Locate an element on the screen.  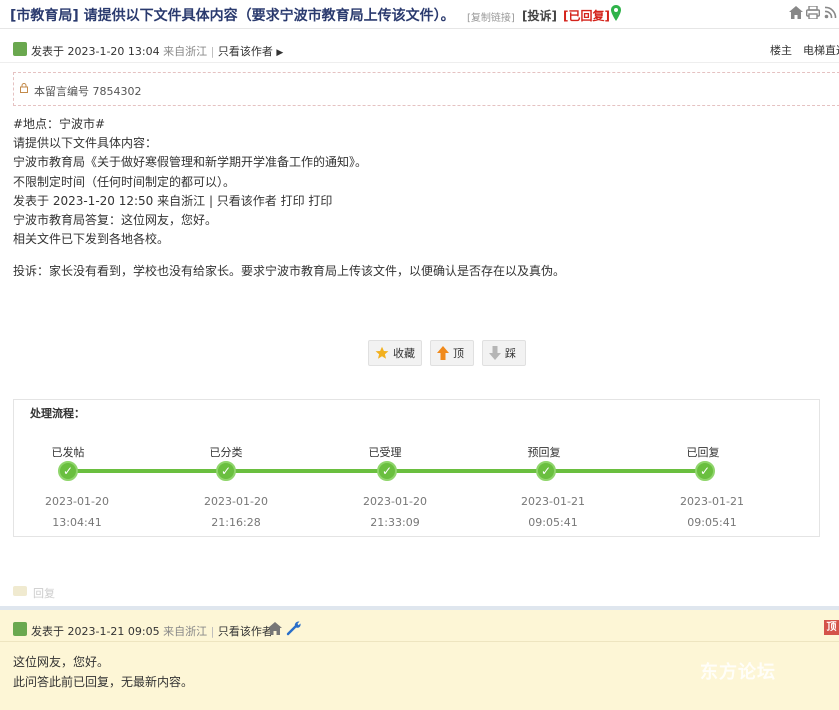
step-time: 2023-01-20 13:04:41 is located at coordinates (77, 512).